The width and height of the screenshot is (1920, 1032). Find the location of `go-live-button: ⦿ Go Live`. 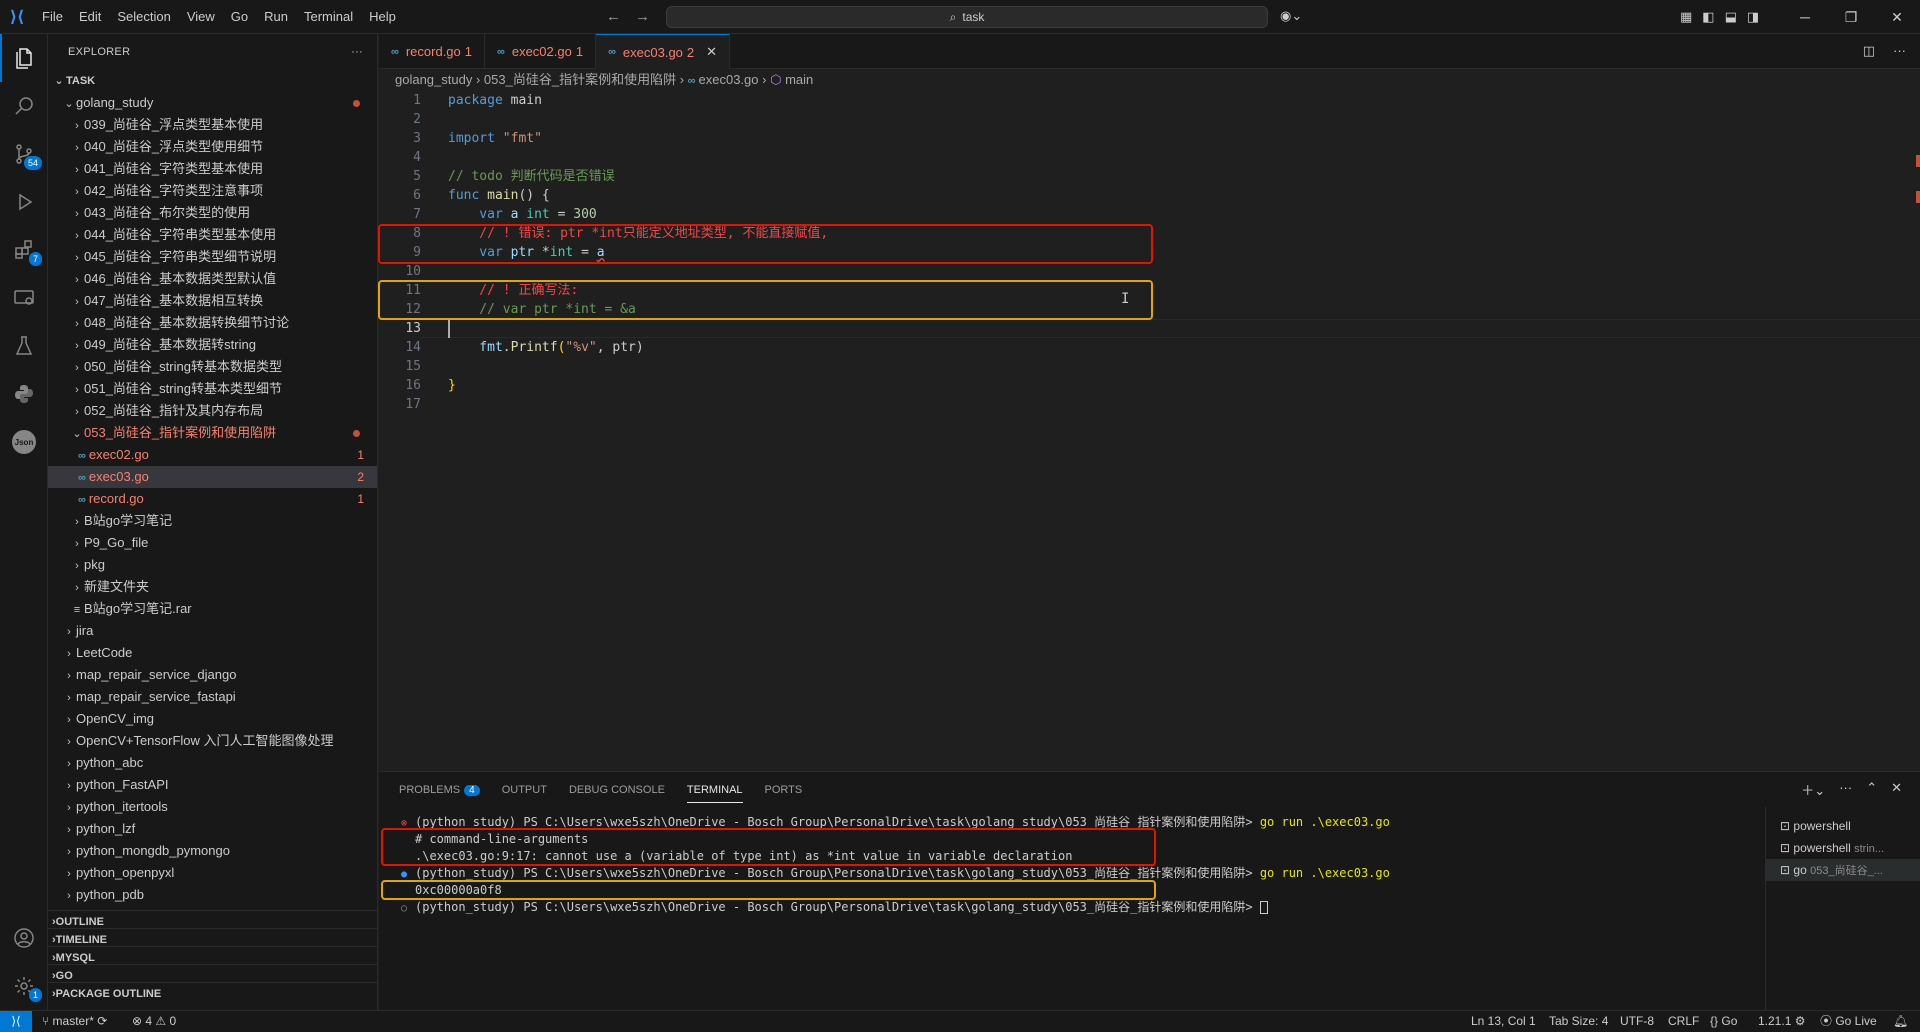

go-live-button: ⦿ Go Live is located at coordinates (1848, 1021).